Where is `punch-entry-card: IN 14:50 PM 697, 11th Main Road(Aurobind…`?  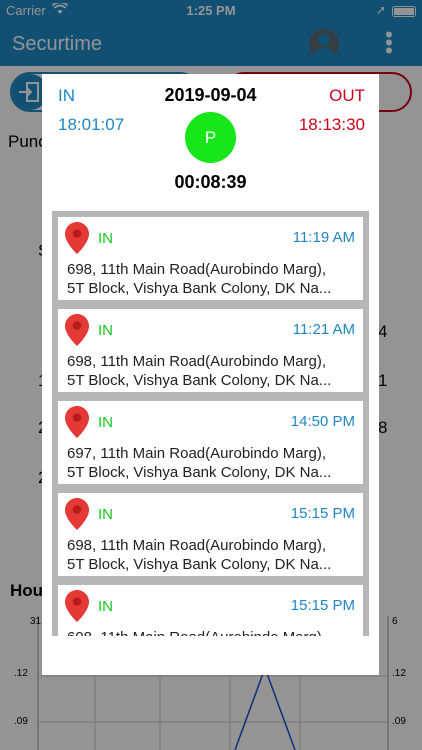
punch-entry-card: IN 14:50 PM 697, 11th Main Road(Aurobind… is located at coordinates (210, 442).